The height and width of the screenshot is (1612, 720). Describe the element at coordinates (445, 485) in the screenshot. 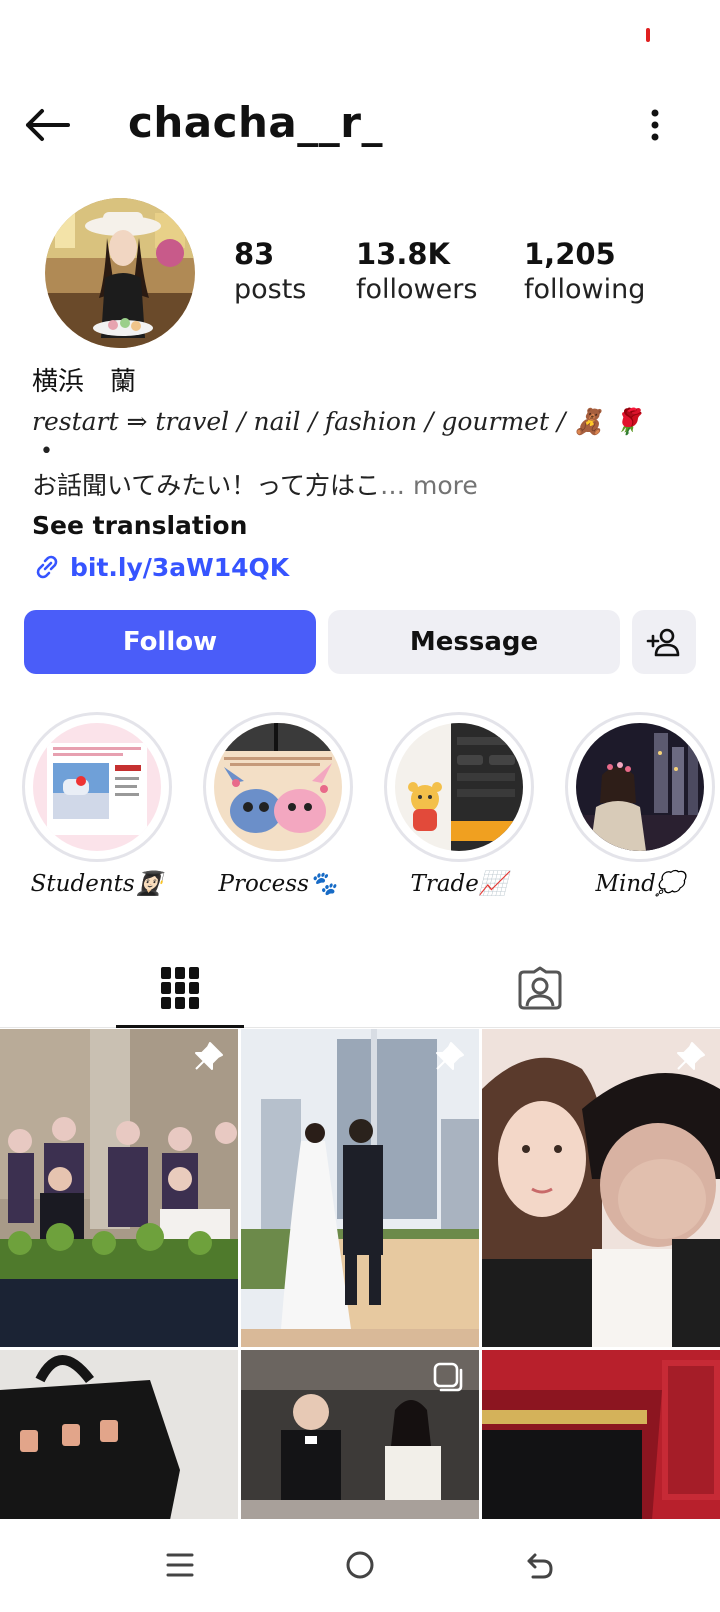

I see `bio-more-link: more` at that location.